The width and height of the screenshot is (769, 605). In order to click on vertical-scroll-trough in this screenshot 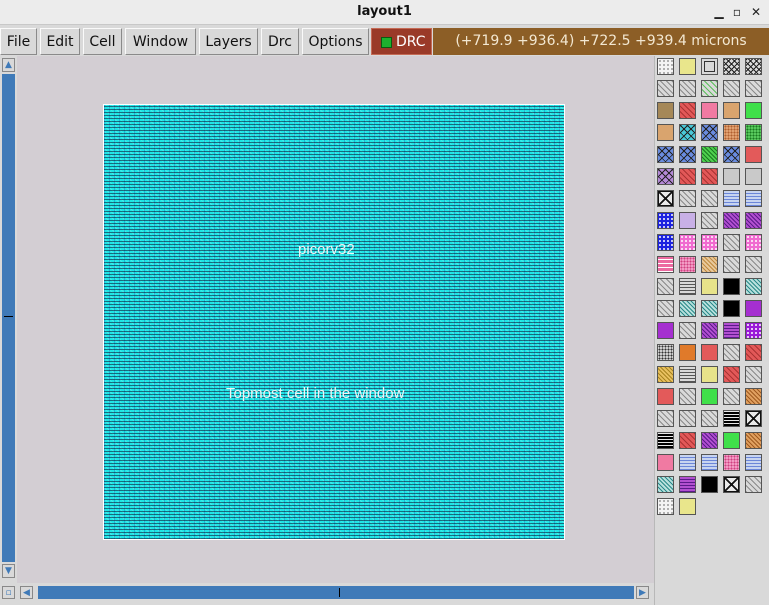, I will do `click(8, 318)`.